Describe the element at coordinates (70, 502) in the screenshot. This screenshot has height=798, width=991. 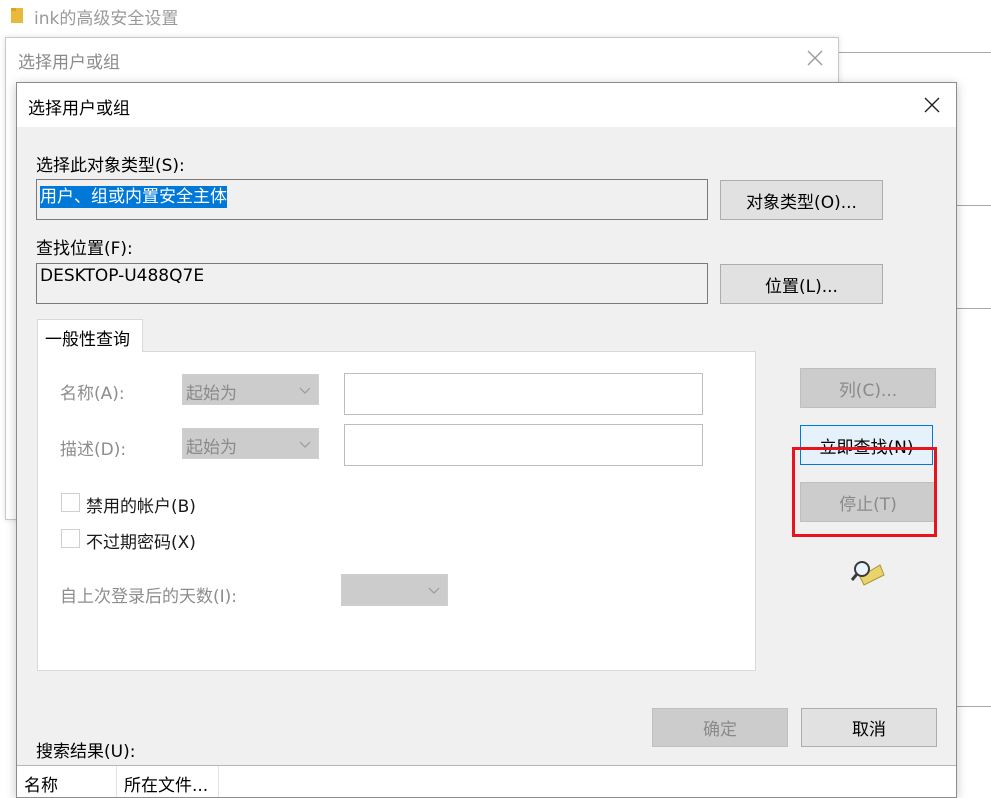
I see `disabled-accounts-checkbox` at that location.